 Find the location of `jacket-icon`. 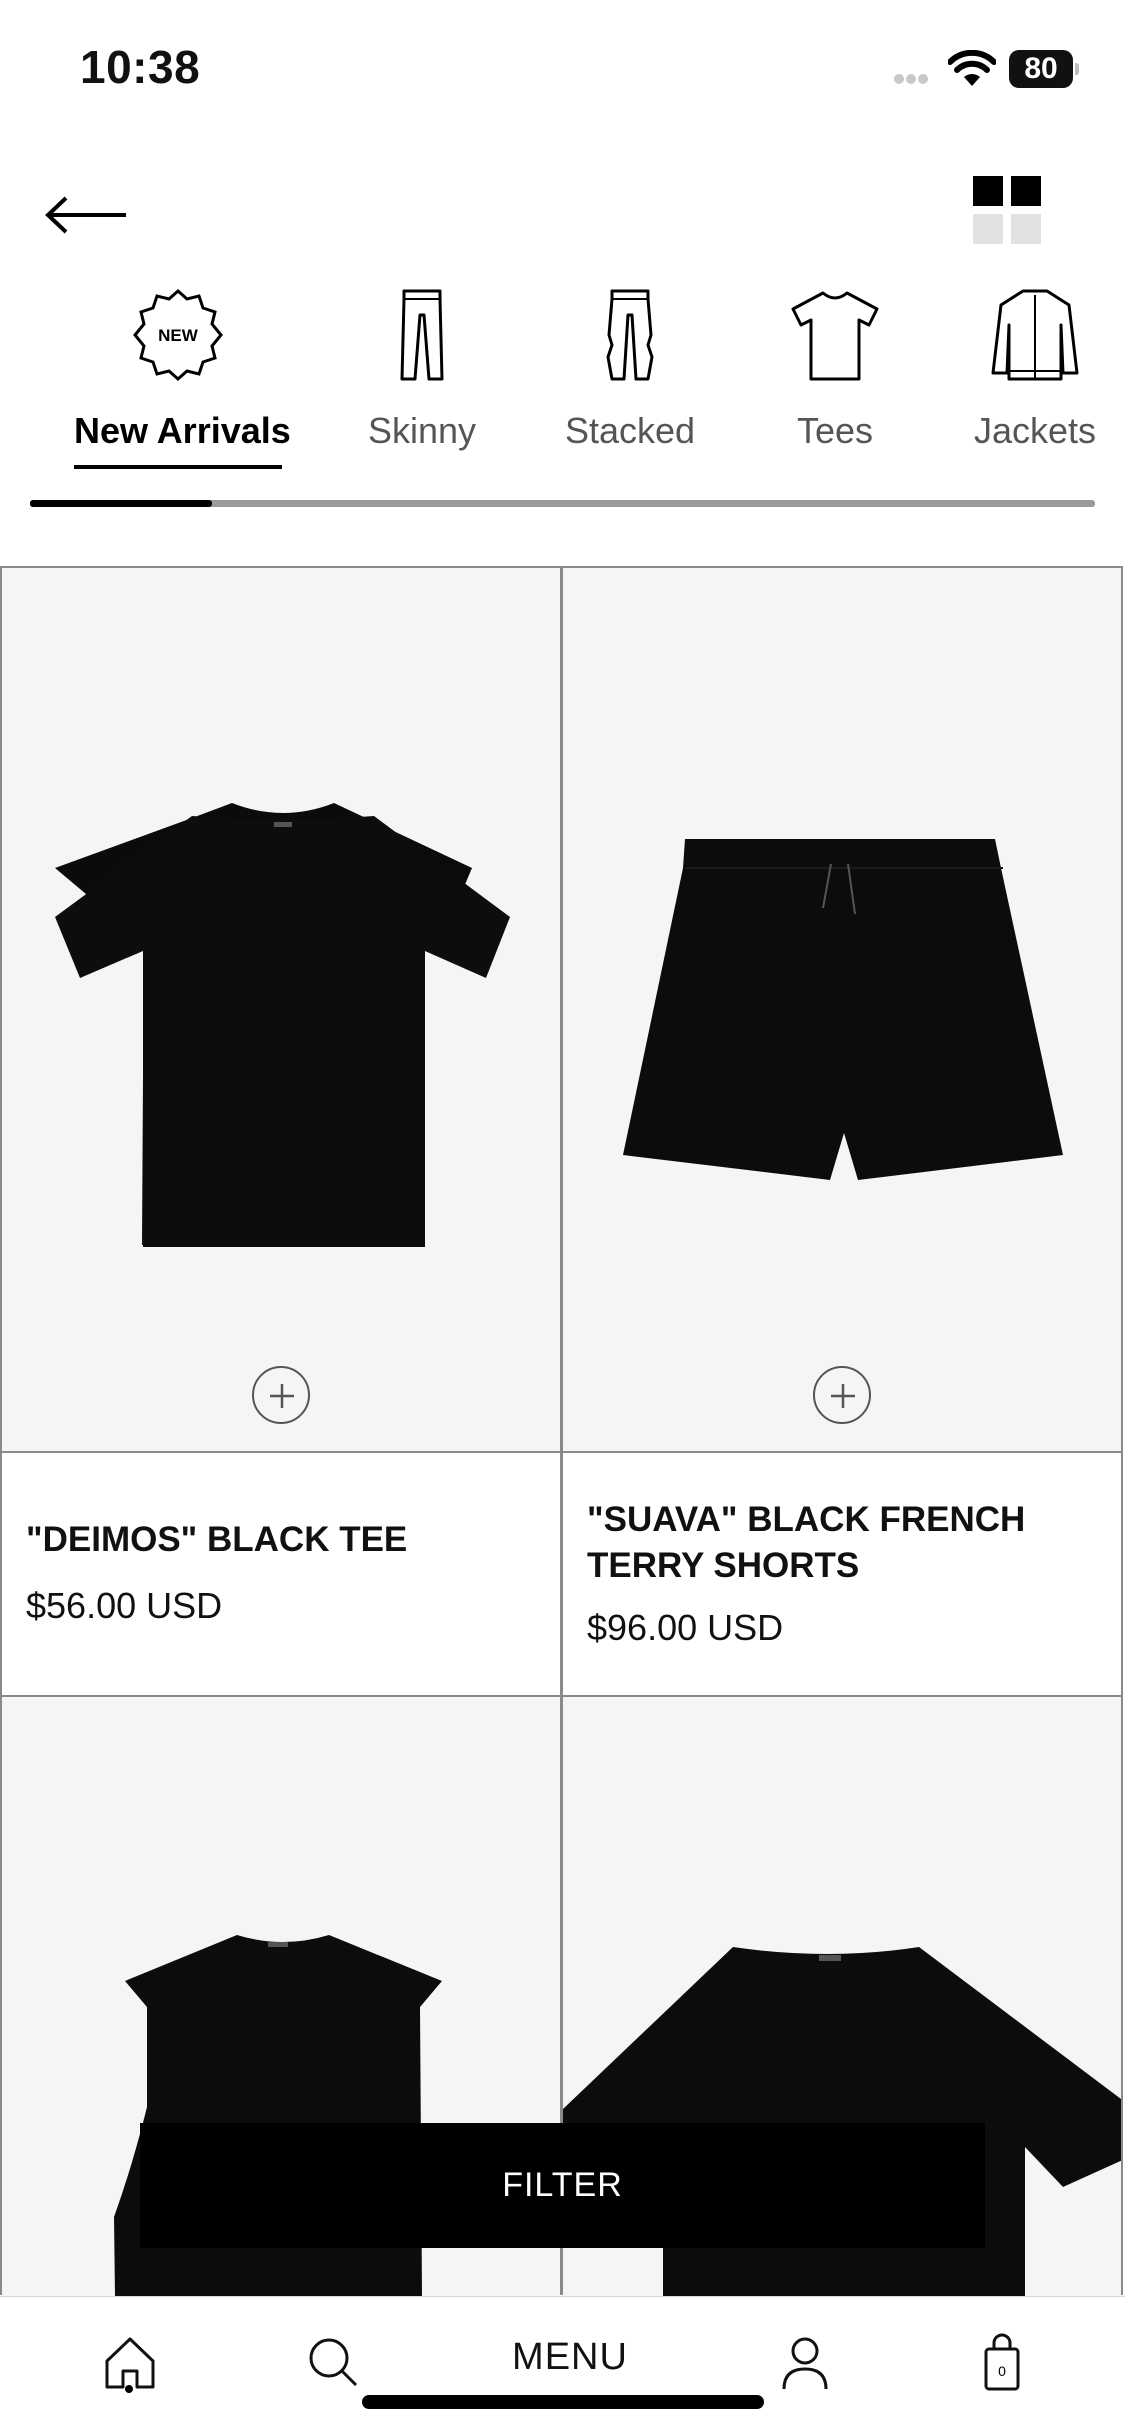

jacket-icon is located at coordinates (1035, 335).